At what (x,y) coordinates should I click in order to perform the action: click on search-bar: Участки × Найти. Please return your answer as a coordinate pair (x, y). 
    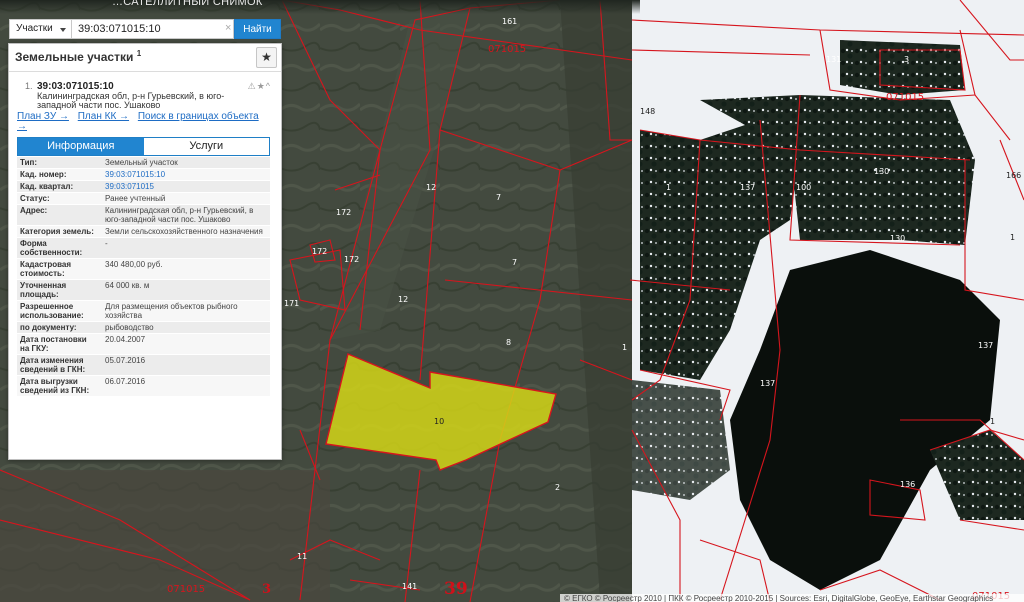
    Looking at the image, I should click on (145, 29).